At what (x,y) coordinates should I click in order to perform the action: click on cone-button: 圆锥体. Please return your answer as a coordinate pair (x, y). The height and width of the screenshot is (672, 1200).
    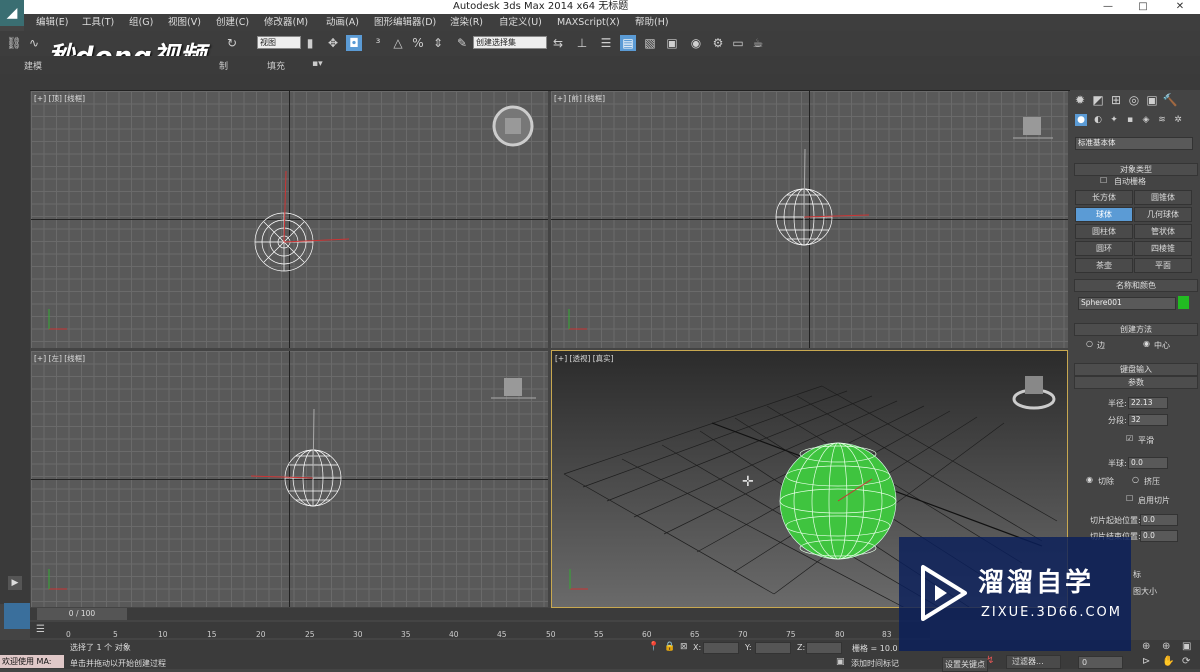
    Looking at the image, I should click on (1163, 197).